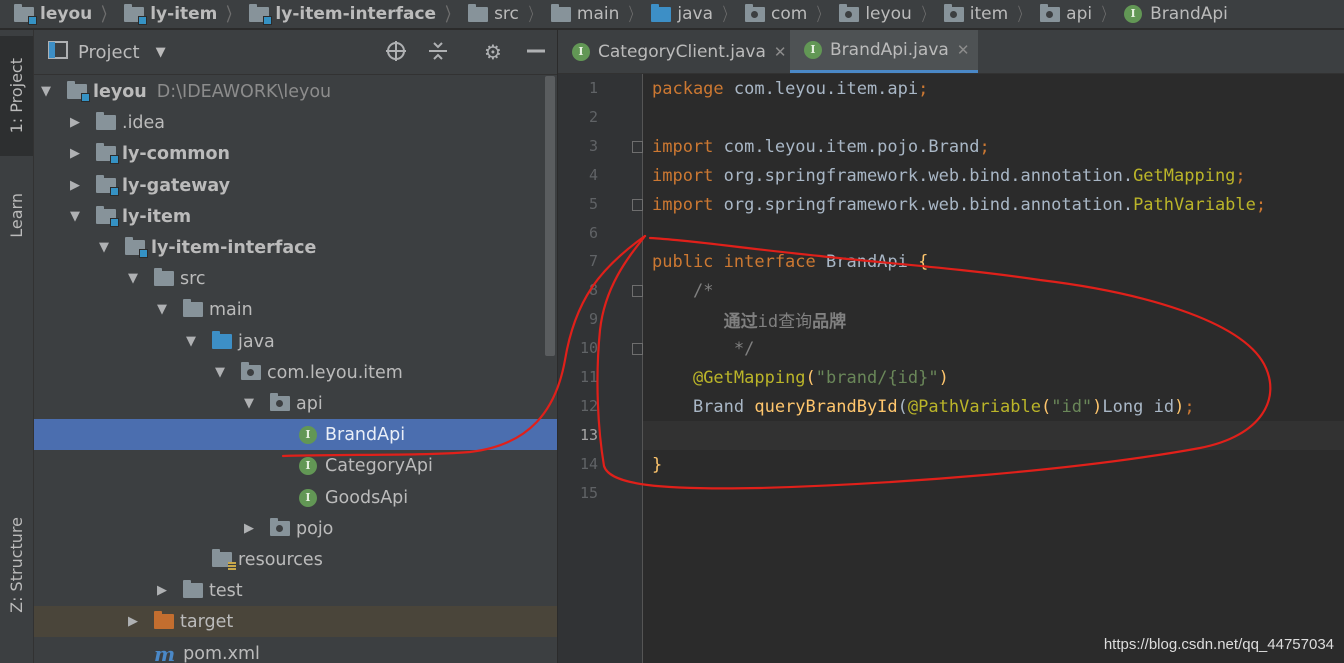 This screenshot has height=663, width=1344. I want to click on breadcrumb-label: ly-item-interface, so click(356, 14).